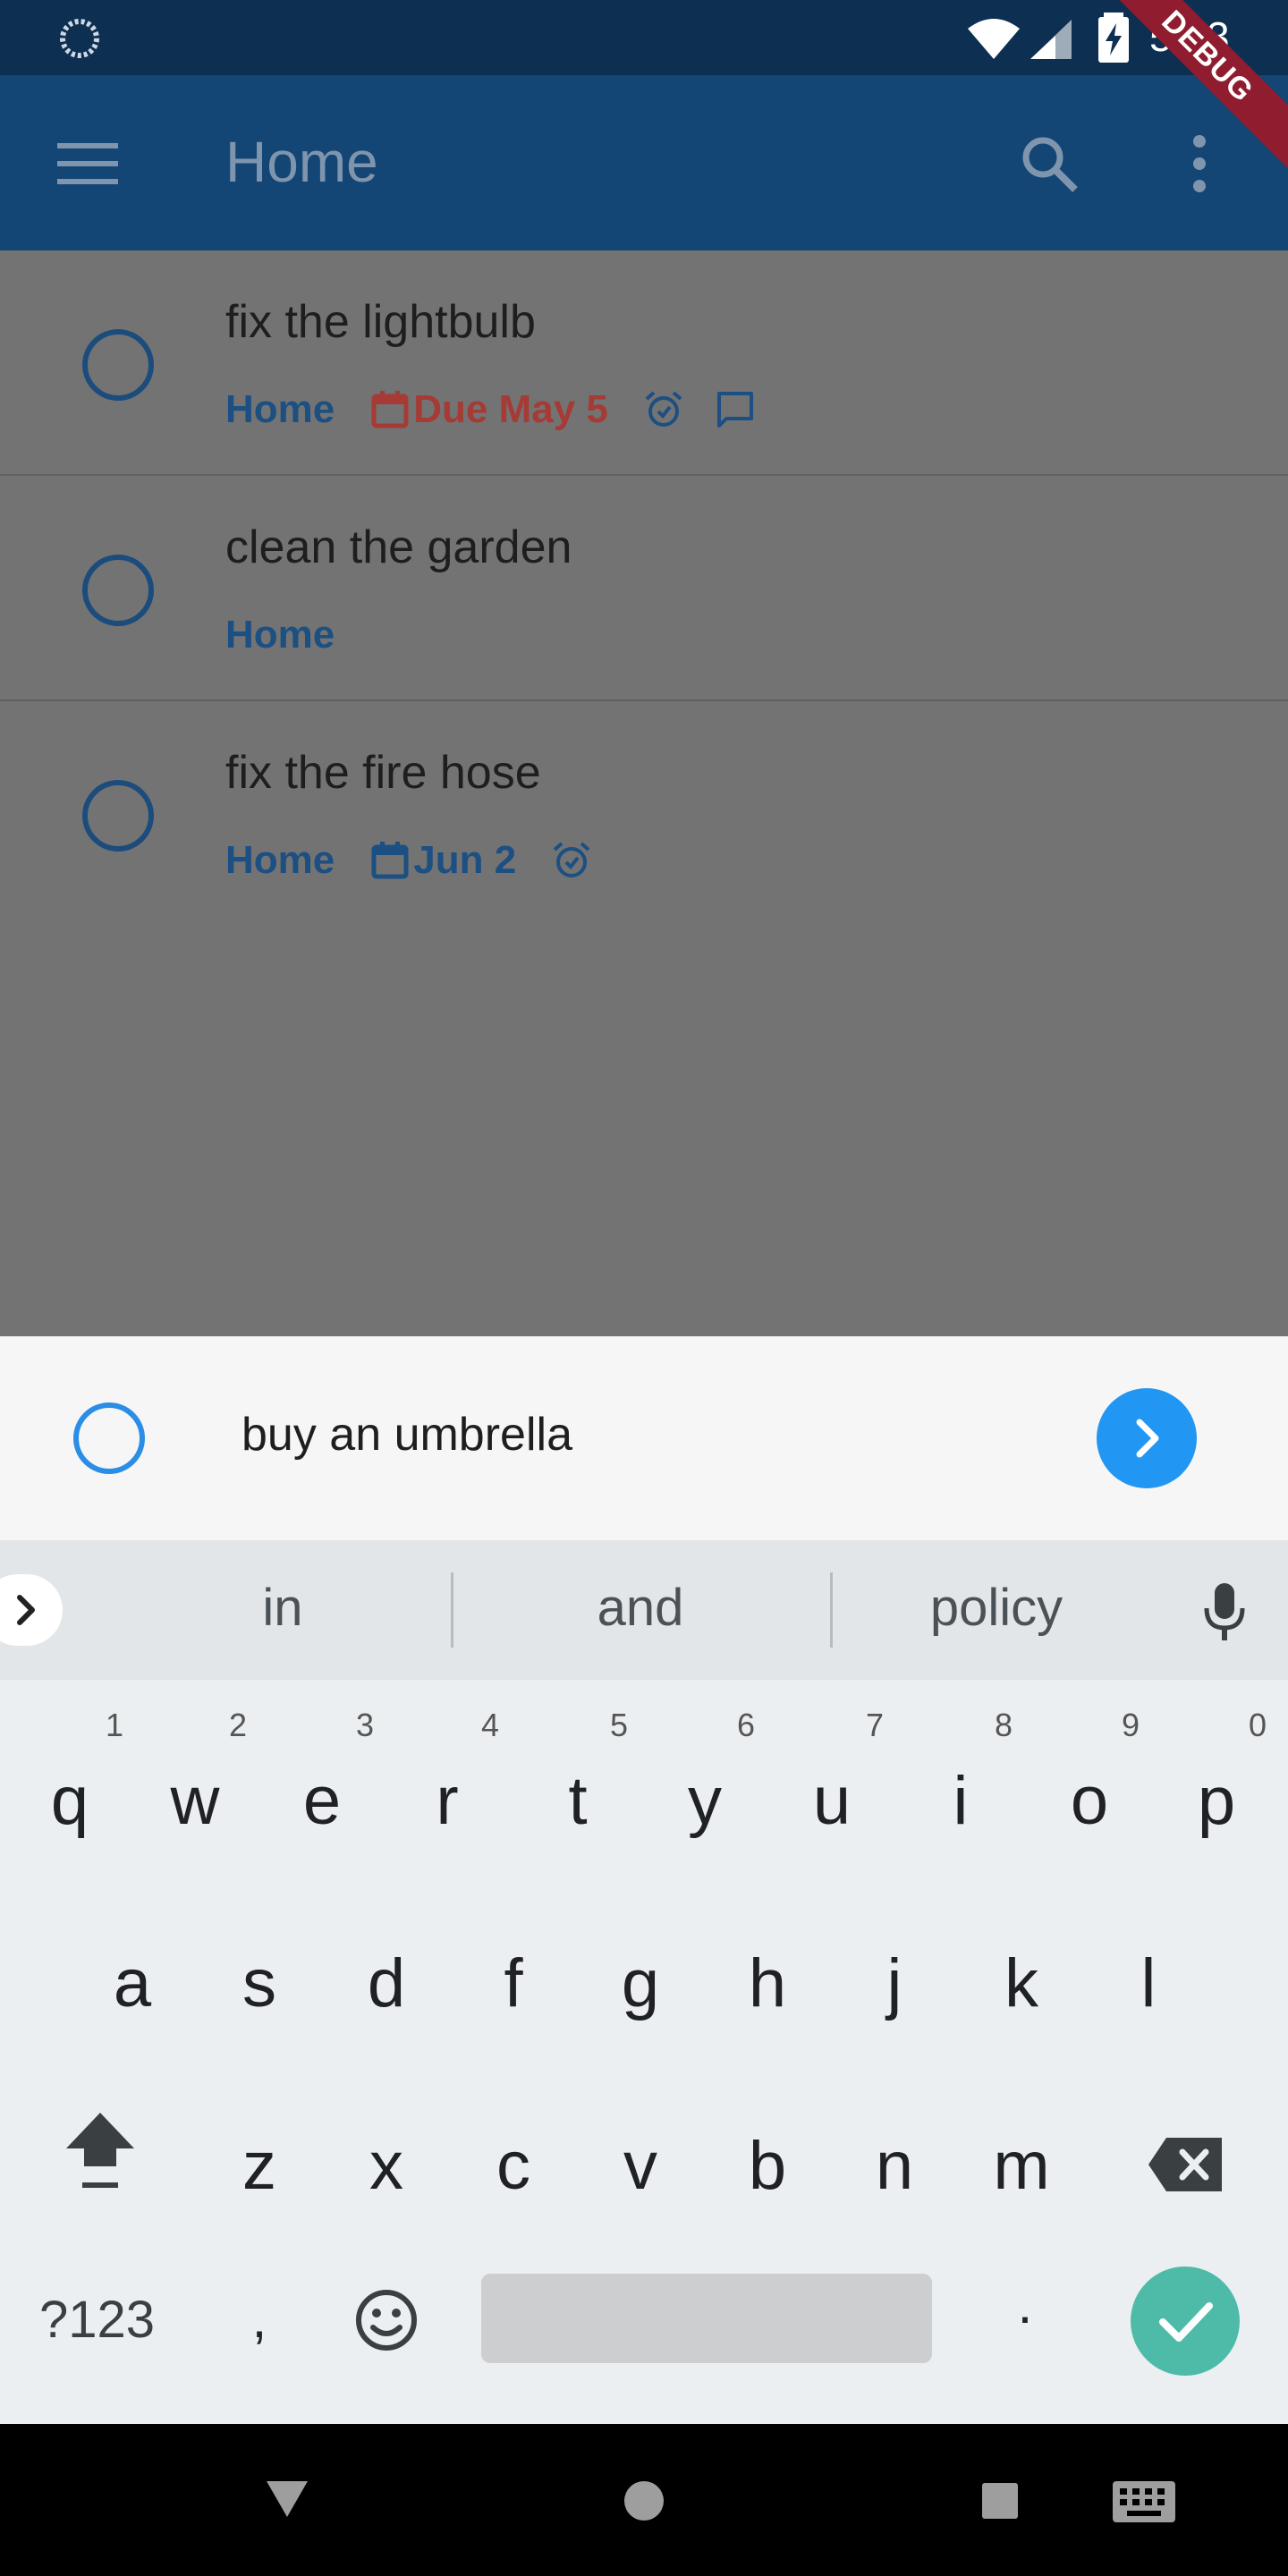  I want to click on submit-button, so click(1147, 1438).